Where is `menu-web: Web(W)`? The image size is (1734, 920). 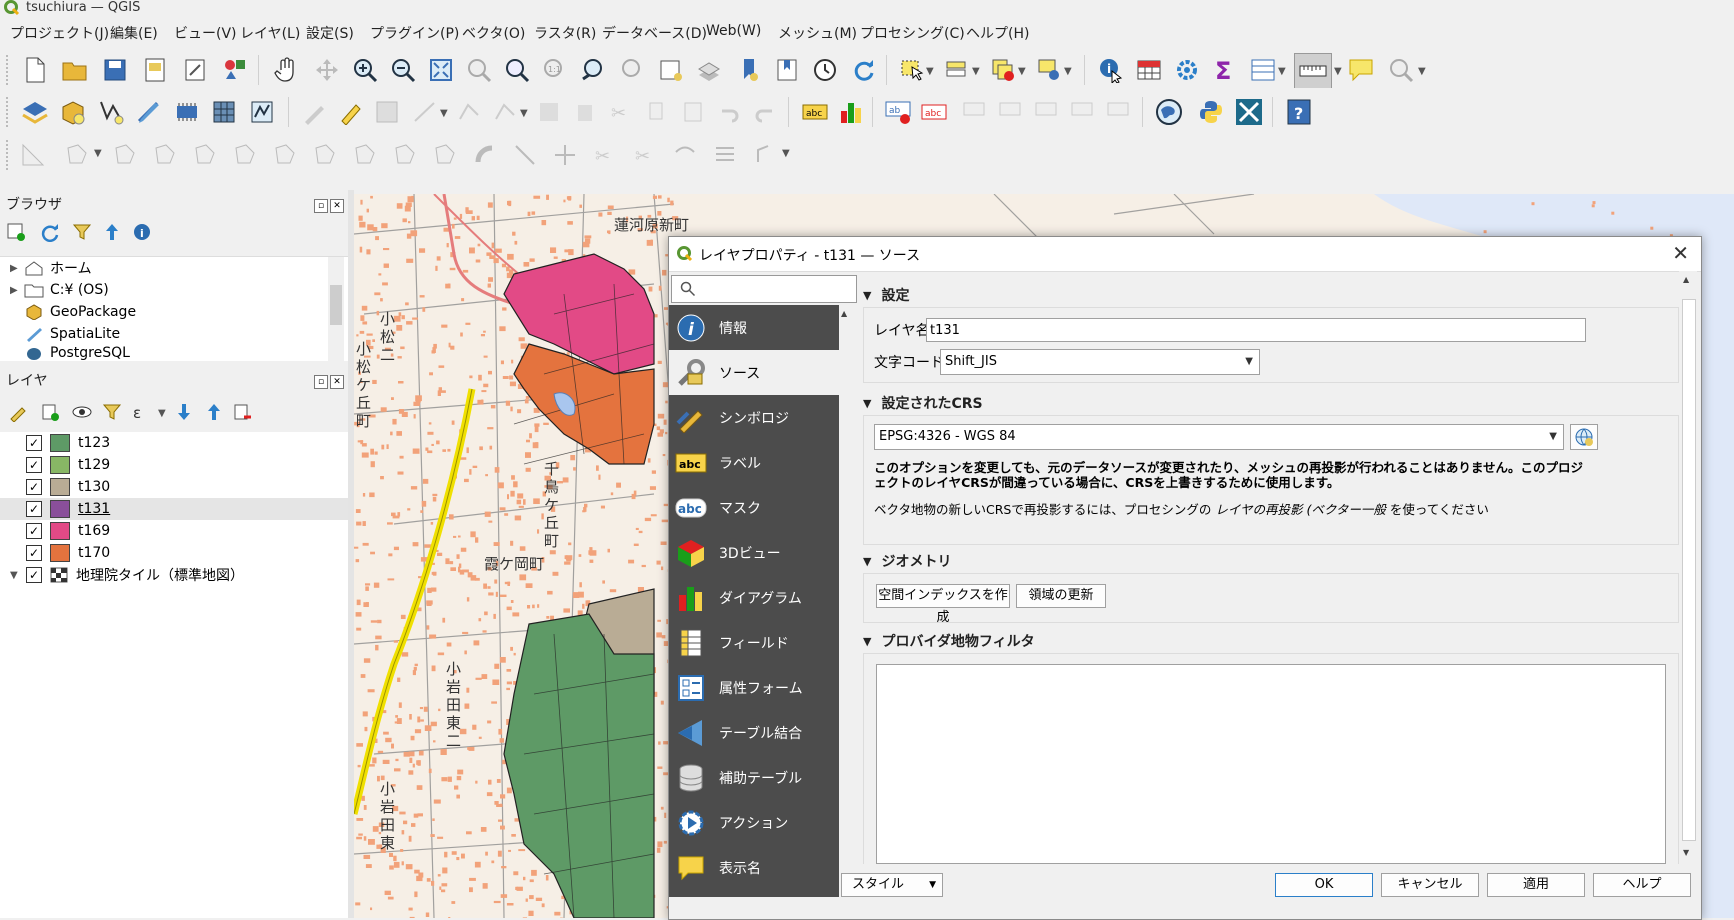
menu-web: Web(W) is located at coordinates (733, 31).